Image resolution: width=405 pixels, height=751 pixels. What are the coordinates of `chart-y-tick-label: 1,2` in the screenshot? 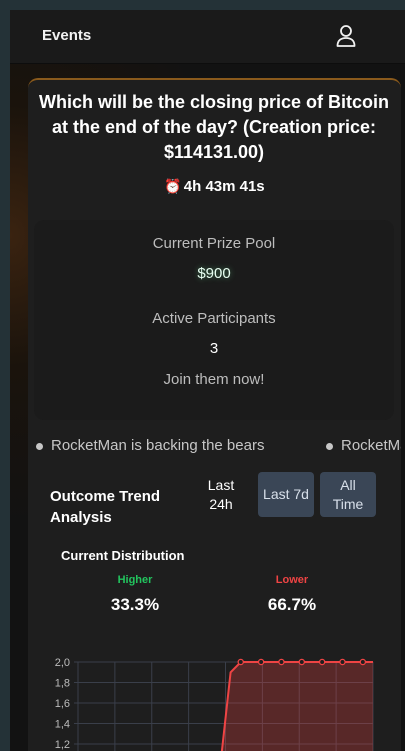 It's located at (62, 745).